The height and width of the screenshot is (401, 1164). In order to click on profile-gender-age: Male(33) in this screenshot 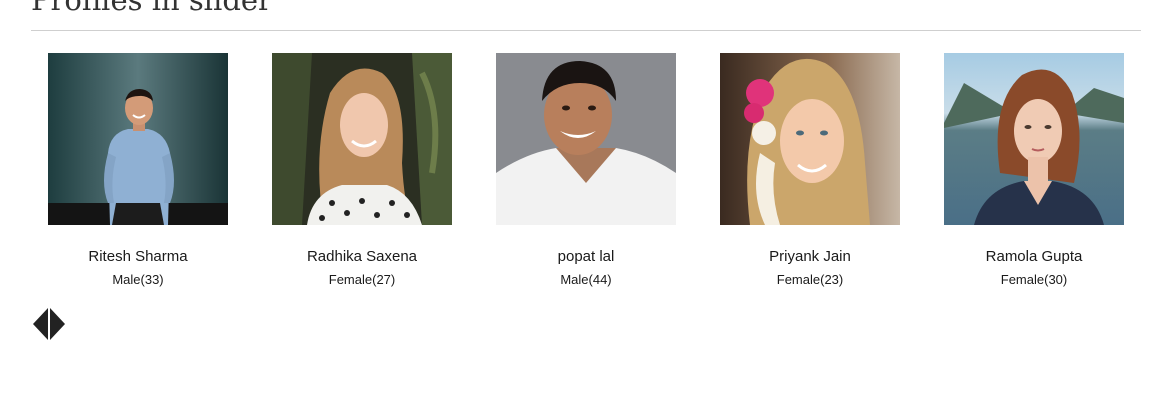, I will do `click(138, 279)`.